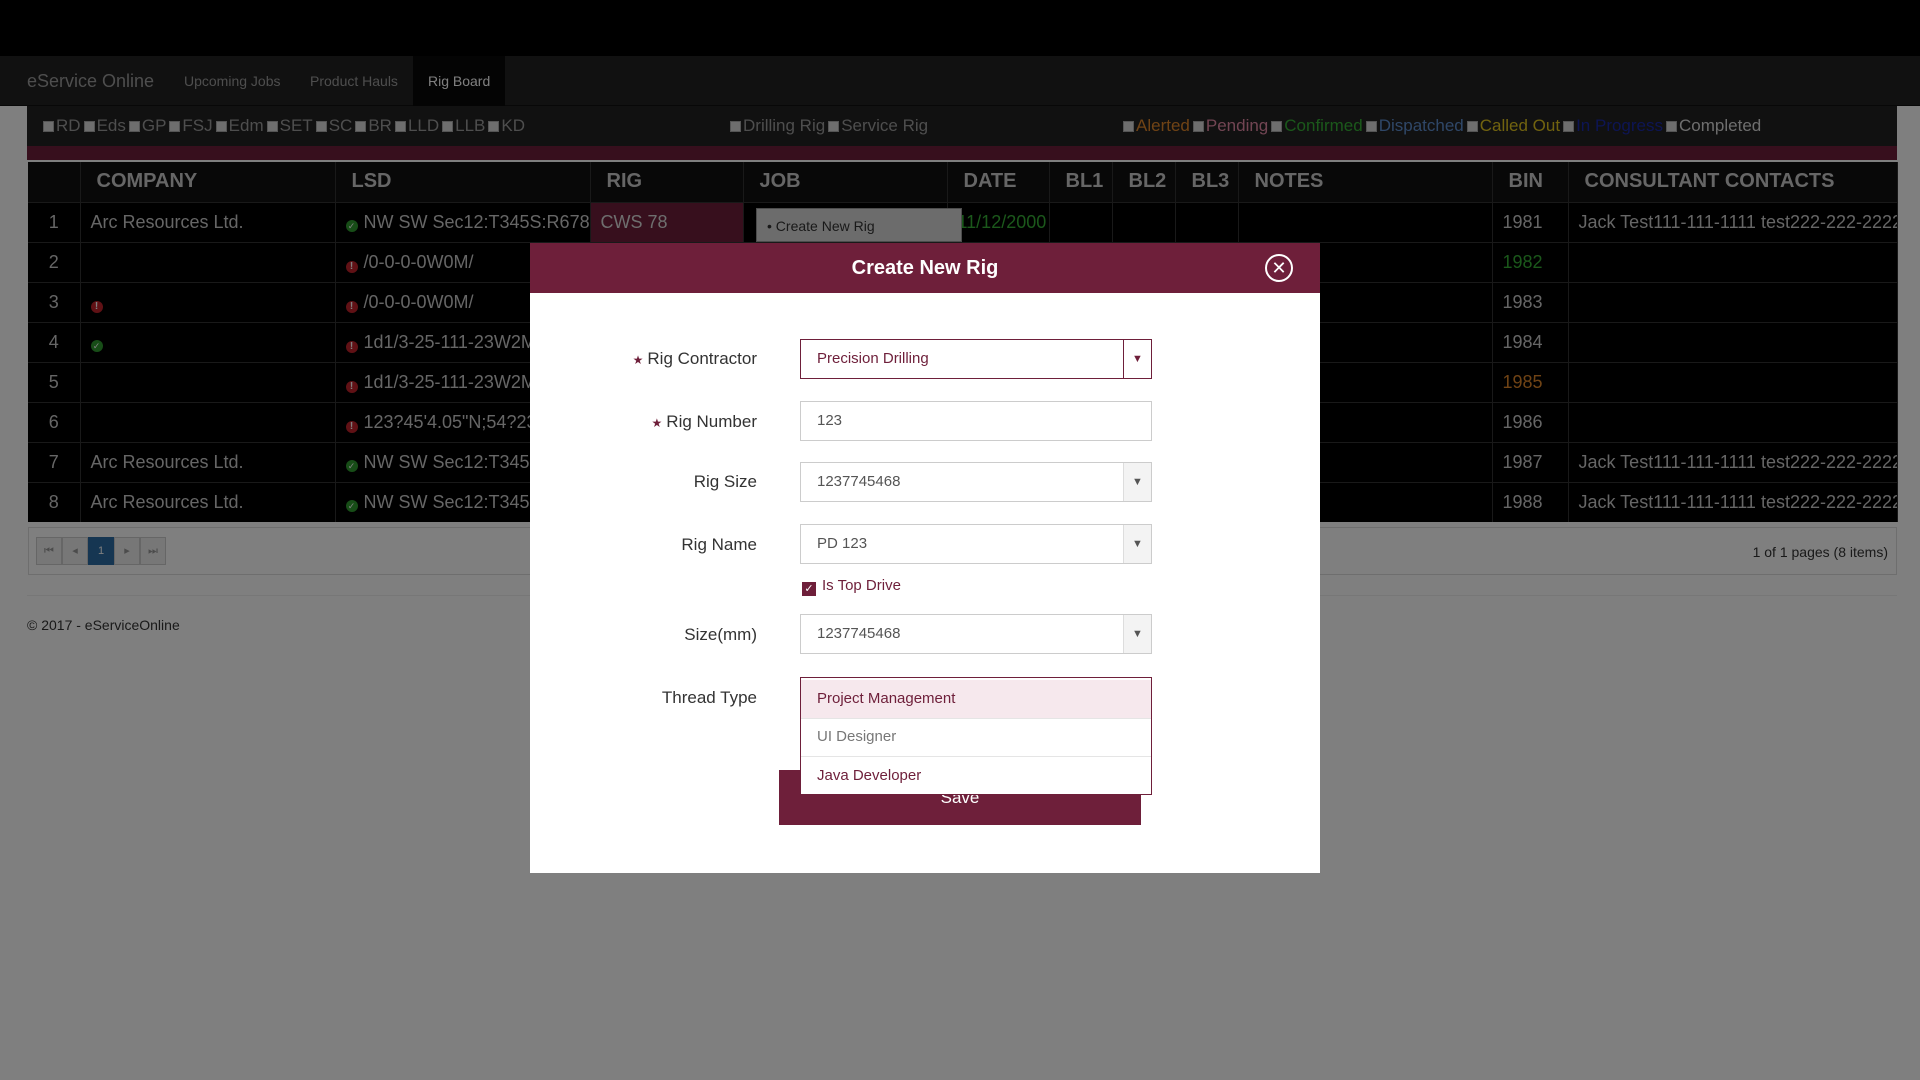 This screenshot has height=1080, width=1920. Describe the element at coordinates (709, 697) in the screenshot. I see `thread-type-label: Thread Type` at that location.